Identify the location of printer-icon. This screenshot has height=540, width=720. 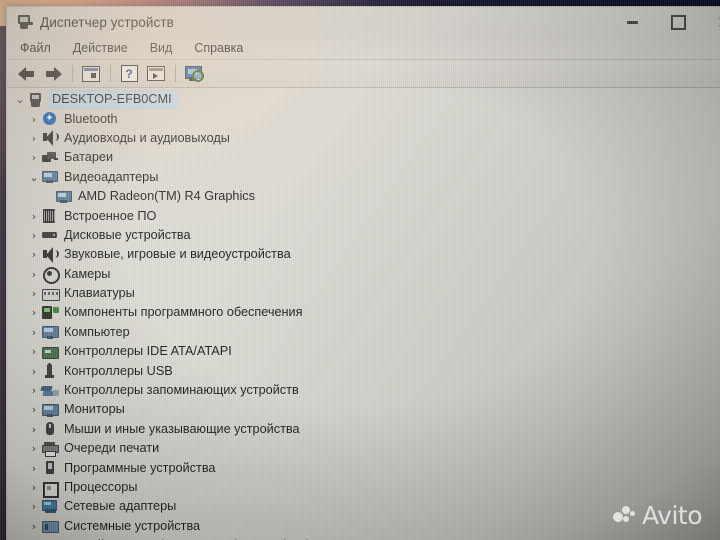
(50, 449).